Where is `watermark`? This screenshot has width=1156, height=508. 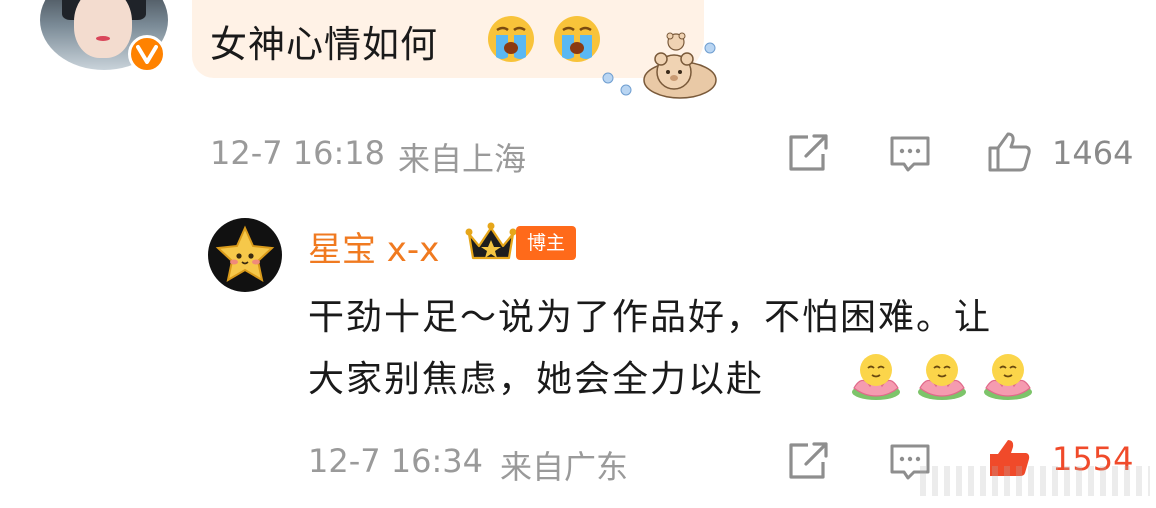 watermark is located at coordinates (1035, 481).